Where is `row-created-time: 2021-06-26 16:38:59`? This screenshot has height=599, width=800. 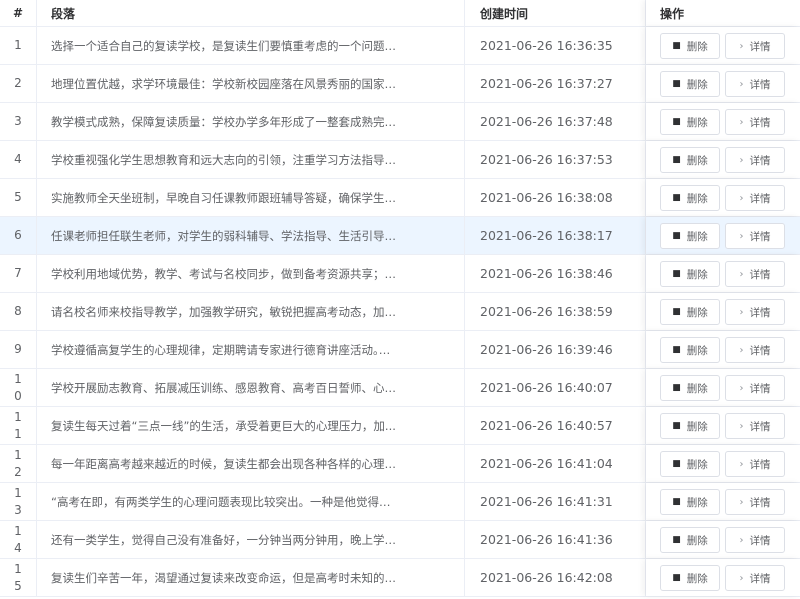 row-created-time: 2021-06-26 16:38:59 is located at coordinates (546, 311).